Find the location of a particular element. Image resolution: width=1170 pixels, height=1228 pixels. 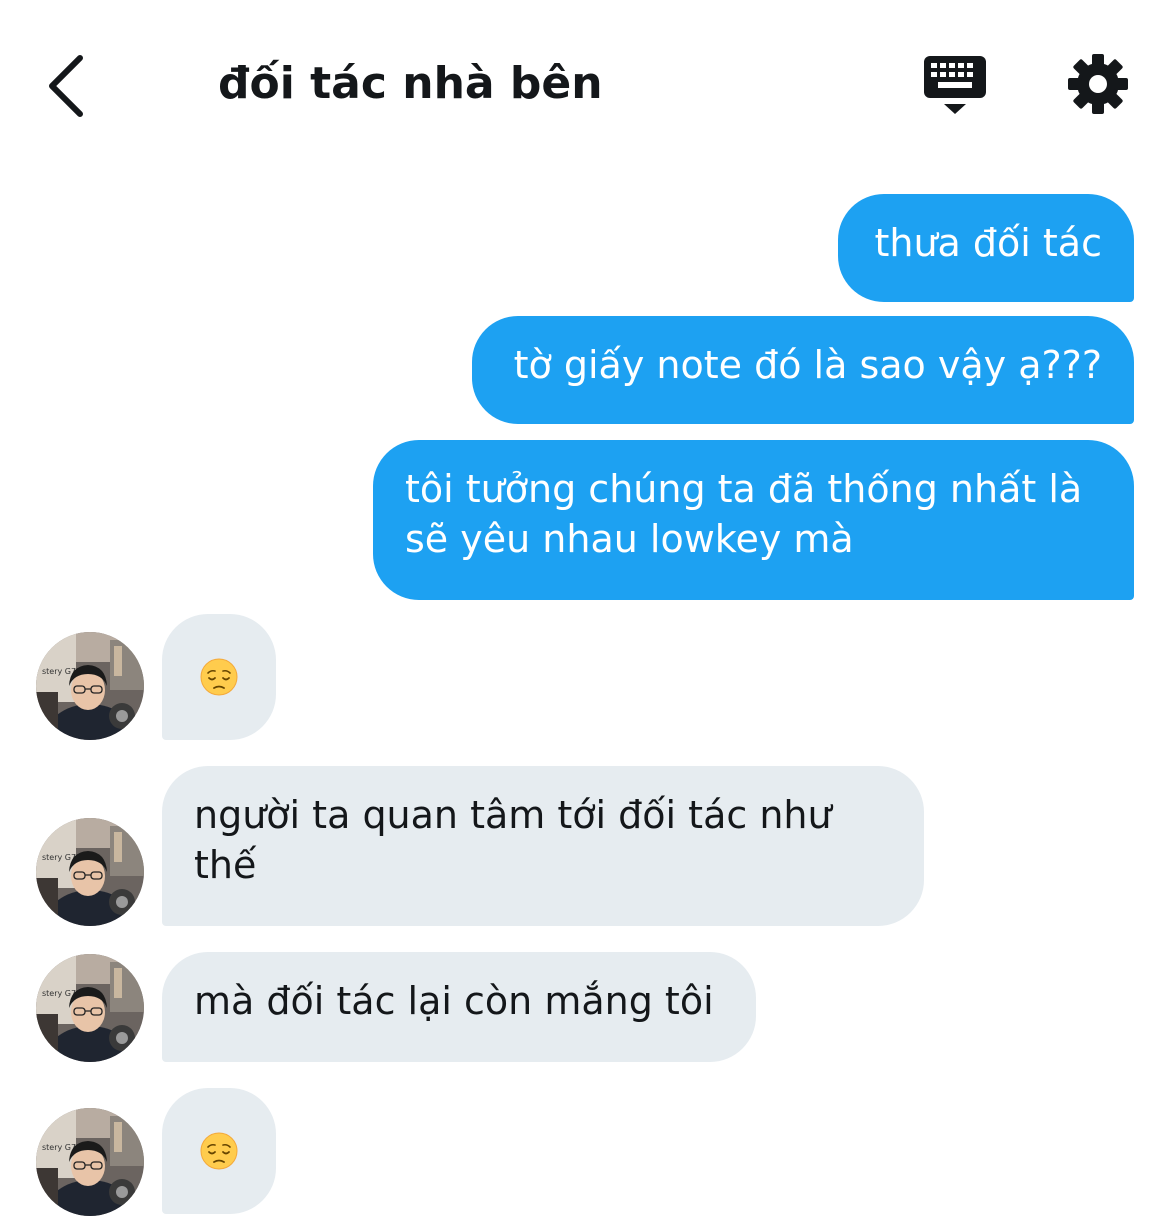

keyboard-toggle-button is located at coordinates (955, 85).